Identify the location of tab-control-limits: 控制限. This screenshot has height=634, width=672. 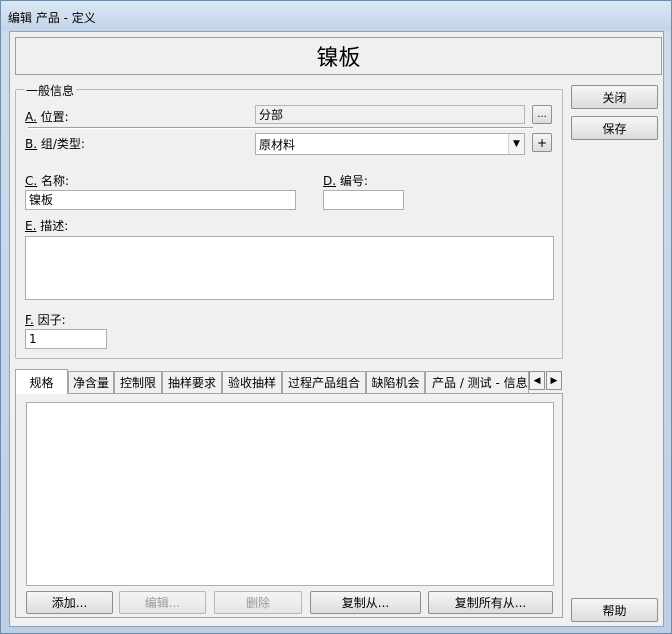
(138, 382).